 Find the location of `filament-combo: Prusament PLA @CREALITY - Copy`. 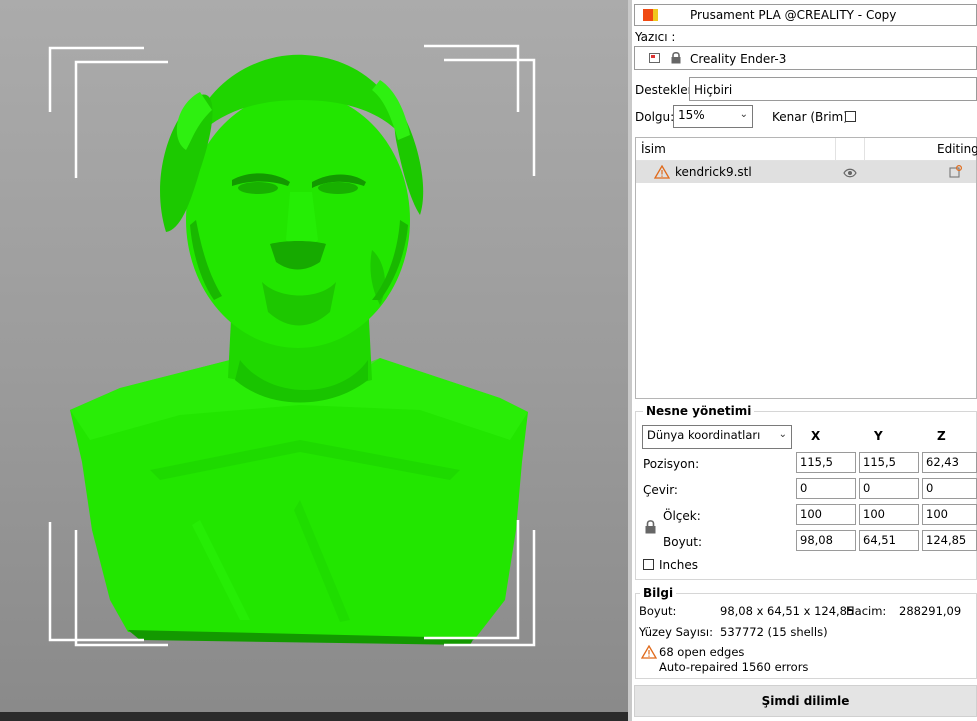

filament-combo: Prusament PLA @CREALITY - Copy is located at coordinates (805, 15).